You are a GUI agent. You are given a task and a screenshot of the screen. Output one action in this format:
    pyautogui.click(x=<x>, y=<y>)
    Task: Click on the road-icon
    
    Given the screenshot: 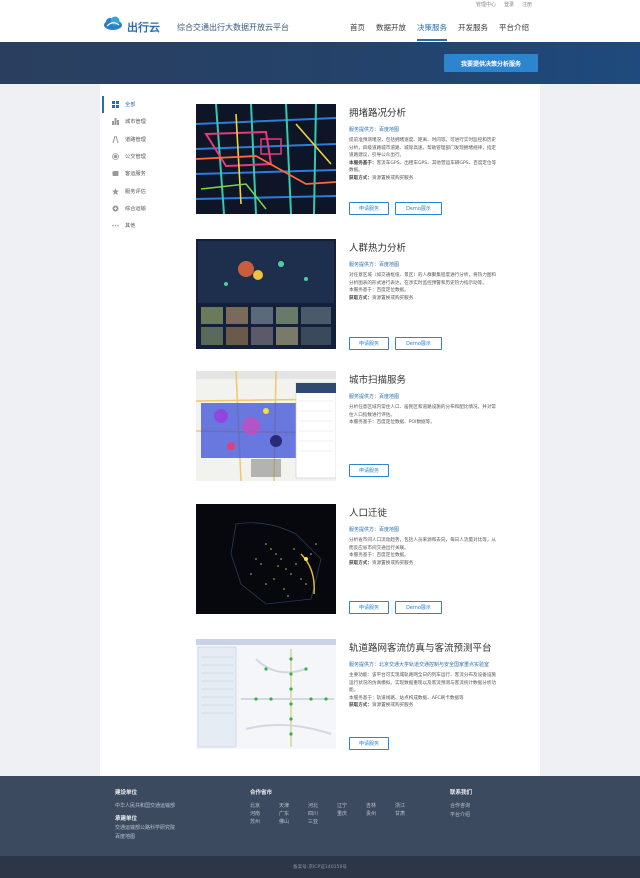 What is the action you would take?
    pyautogui.click(x=115, y=139)
    